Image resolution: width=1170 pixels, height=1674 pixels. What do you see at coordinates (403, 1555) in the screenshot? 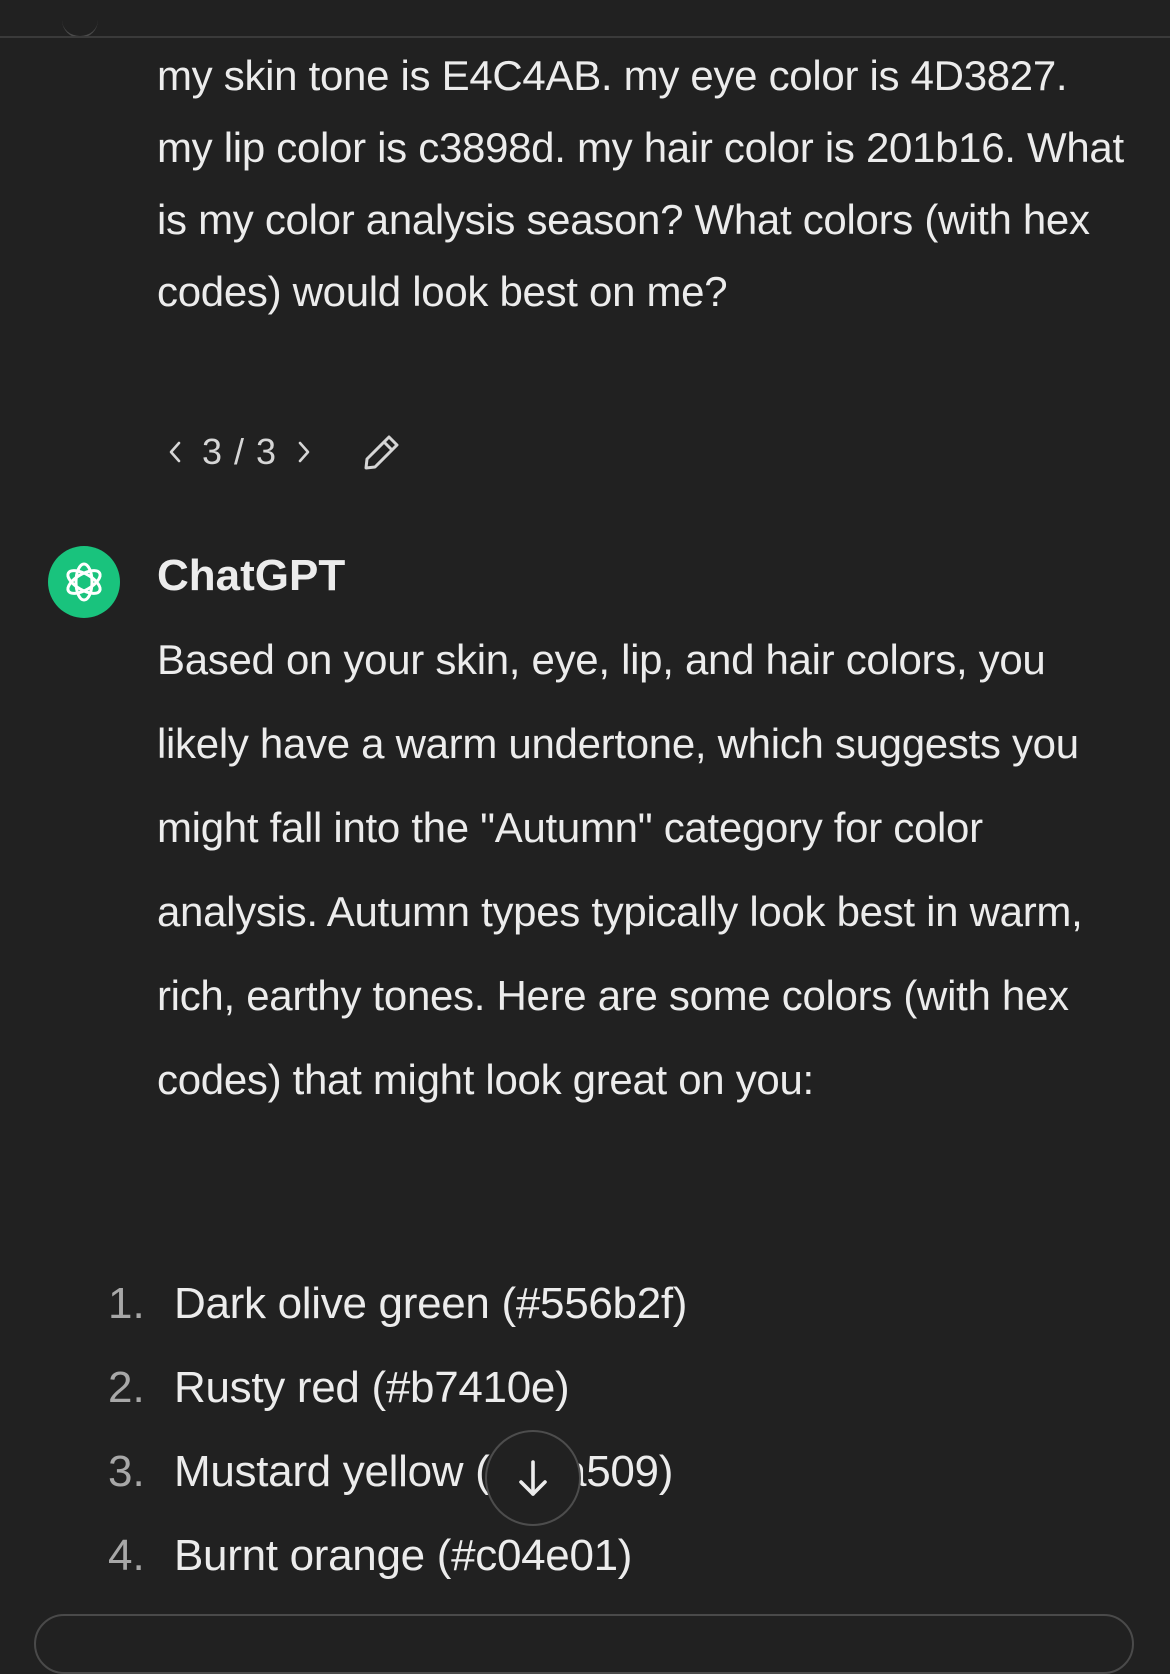
I see `list-item-text: Burnt orange (#c04e01)` at bounding box center [403, 1555].